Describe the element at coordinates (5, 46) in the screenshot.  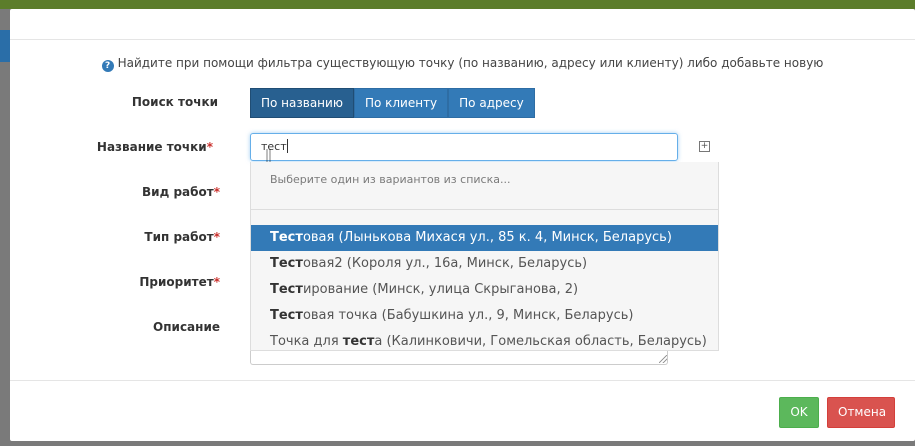
I see `background-nav-tab` at that location.